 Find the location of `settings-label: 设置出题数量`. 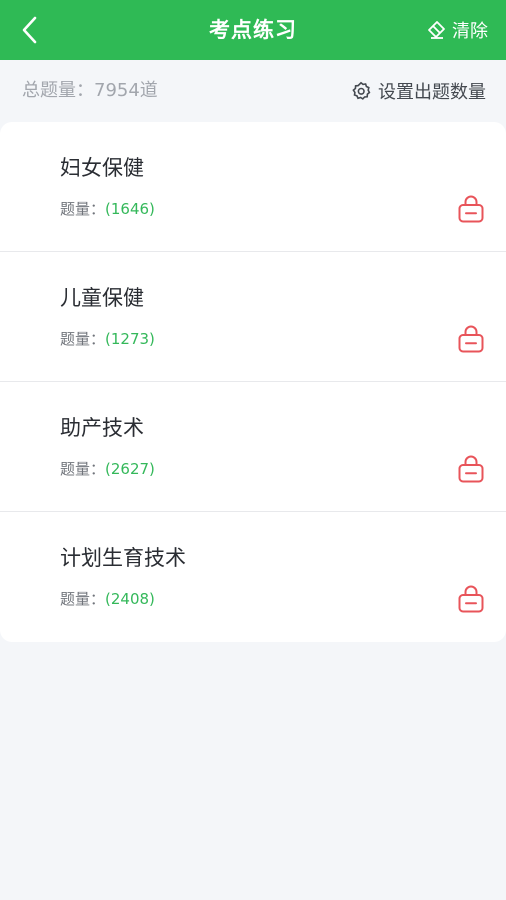

settings-label: 设置出题数量 is located at coordinates (432, 92).